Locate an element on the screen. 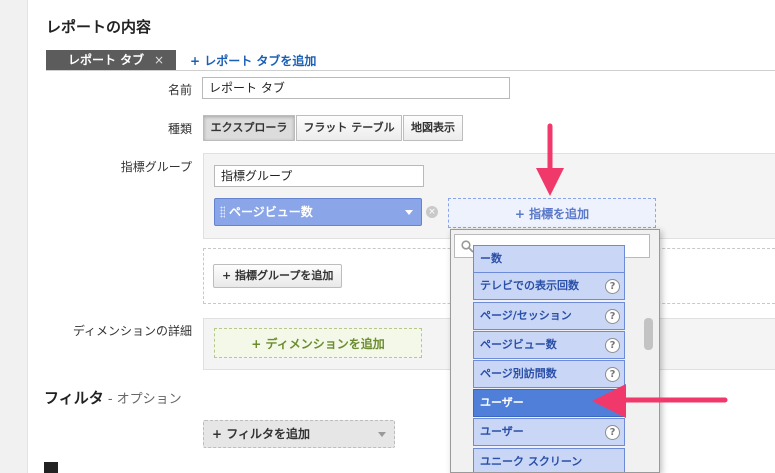 The height and width of the screenshot is (473, 775). down-arrow-annotation is located at coordinates (550, 159).